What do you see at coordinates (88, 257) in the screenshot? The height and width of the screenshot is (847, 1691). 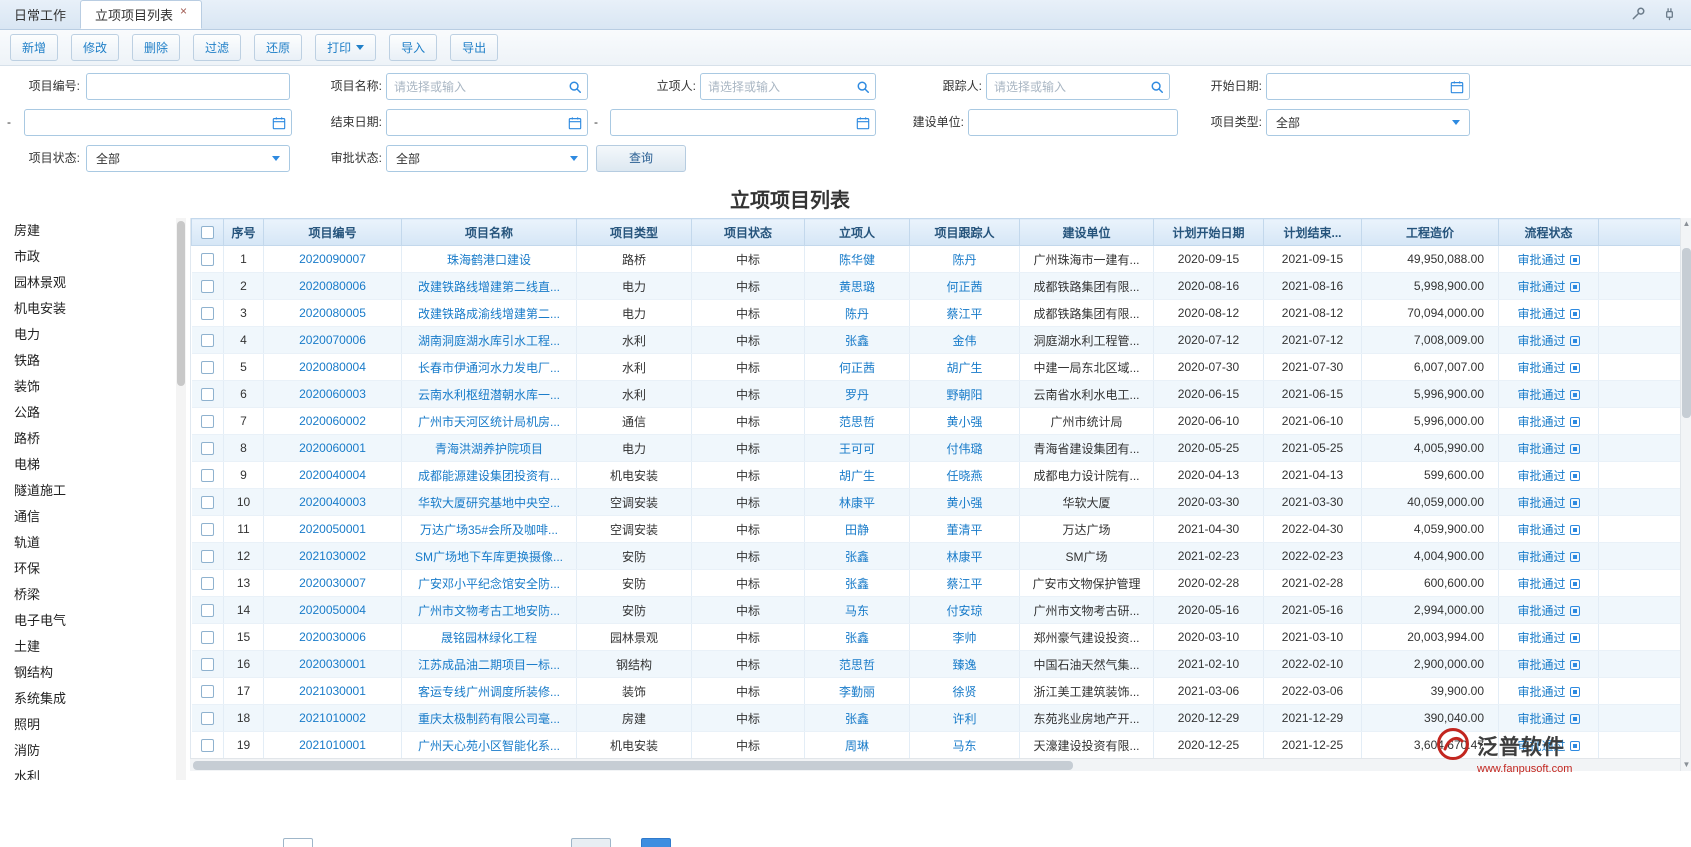 I see `sidebar-item: 市政` at bounding box center [88, 257].